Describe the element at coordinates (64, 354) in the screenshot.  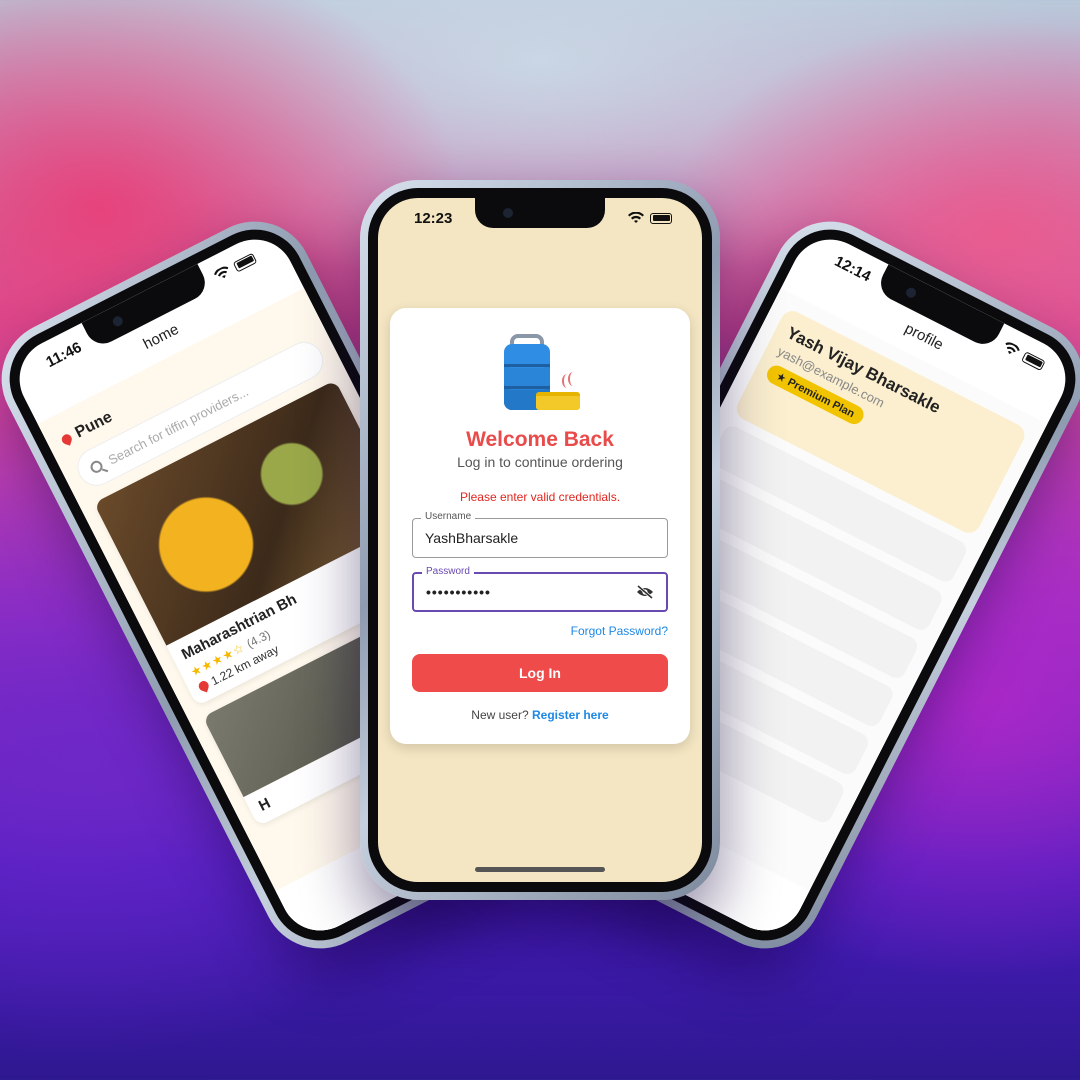
I see `status-time: 11:46` at that location.